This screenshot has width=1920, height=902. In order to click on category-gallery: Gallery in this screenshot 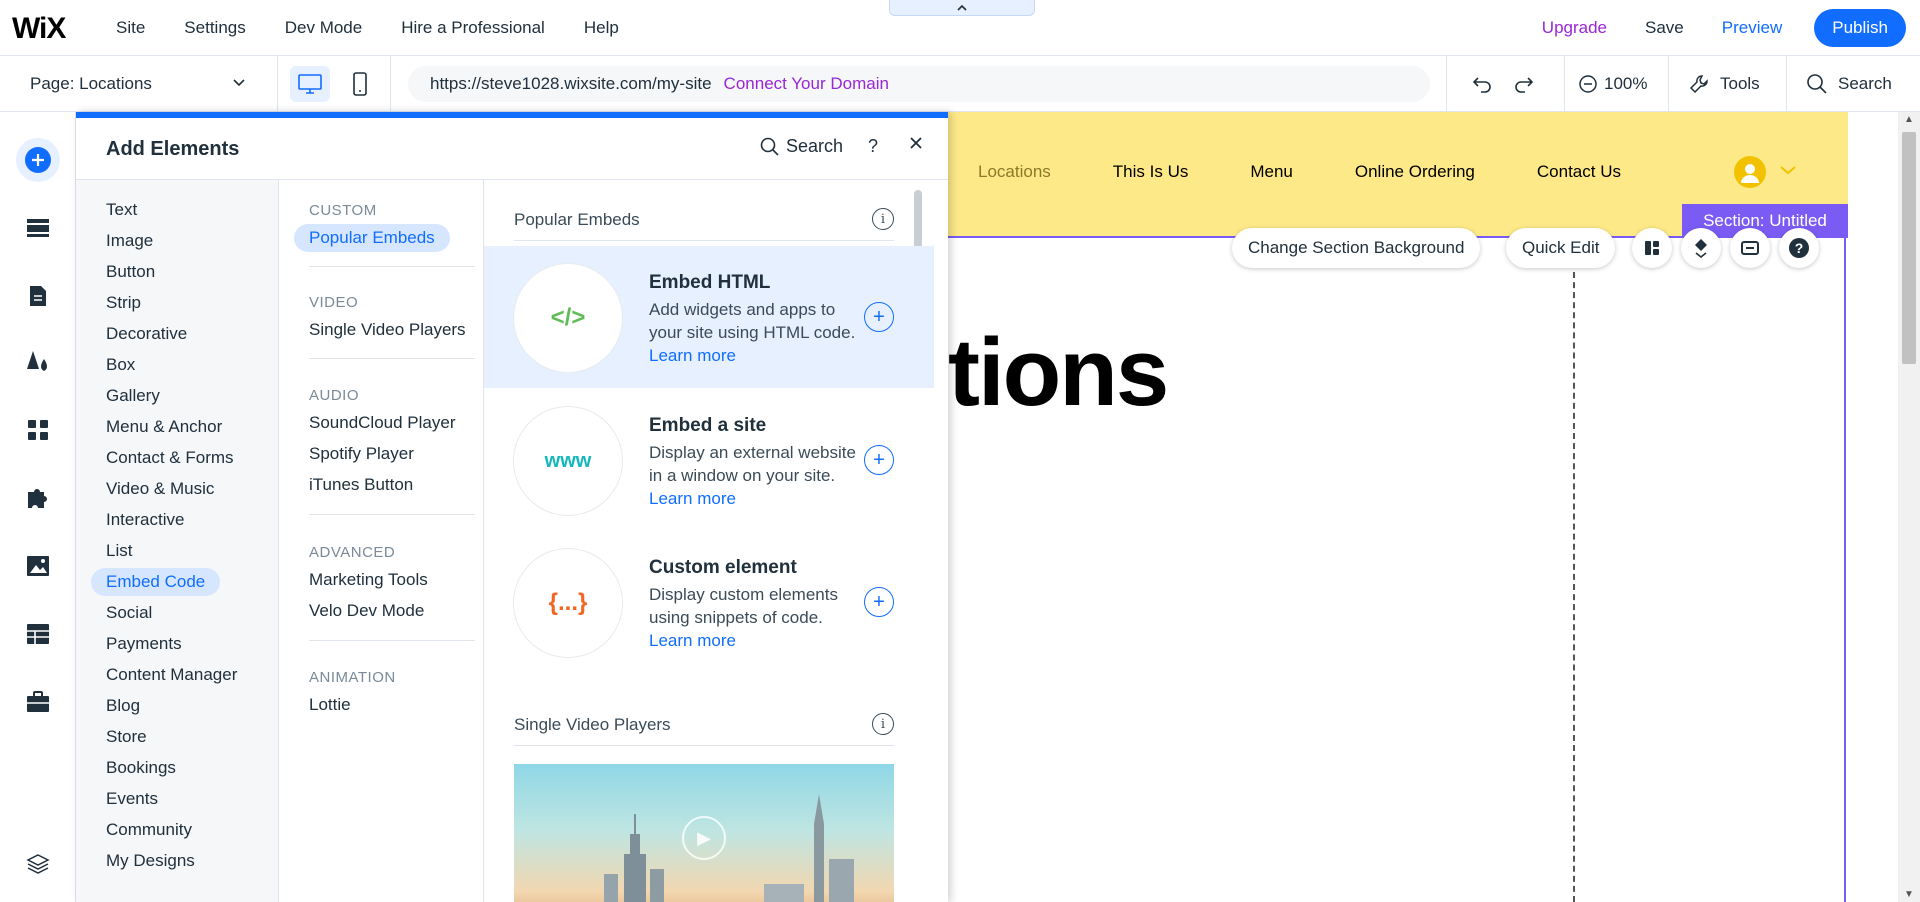, I will do `click(133, 396)`.